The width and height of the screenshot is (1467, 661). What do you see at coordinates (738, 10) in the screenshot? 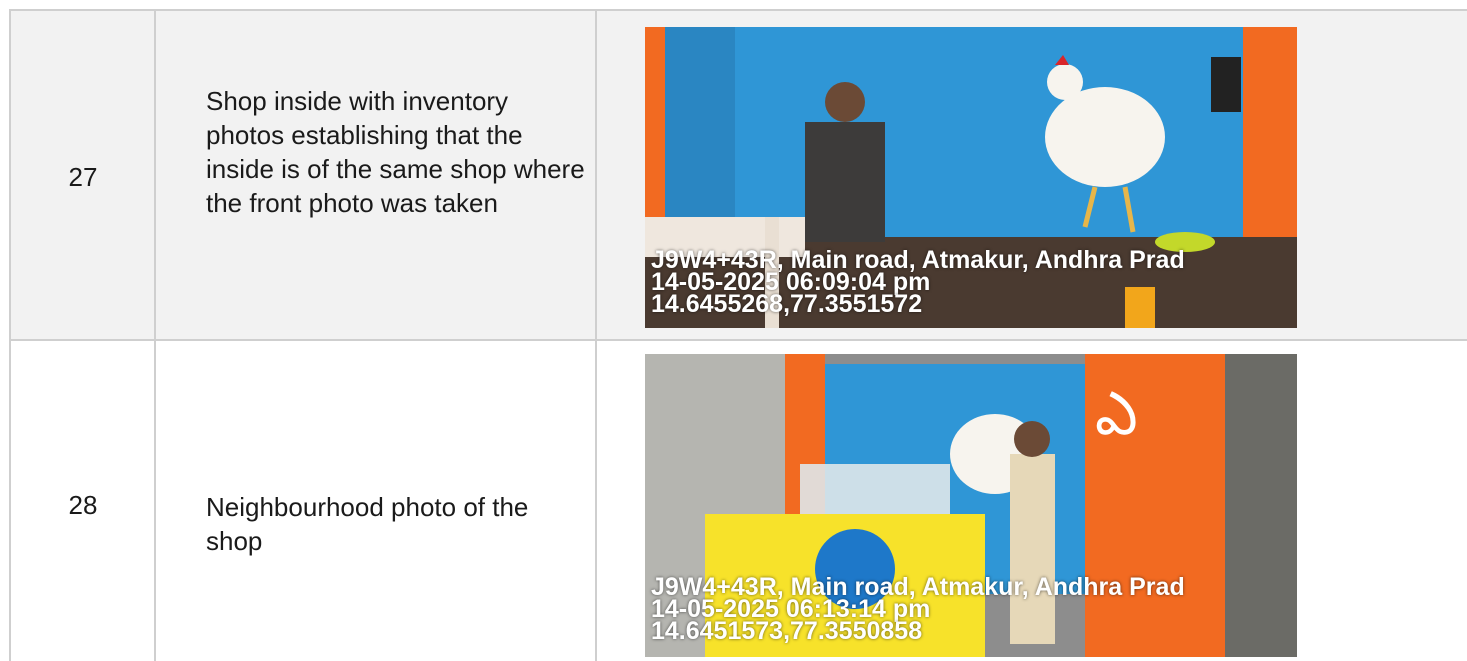
I see `table-border` at bounding box center [738, 10].